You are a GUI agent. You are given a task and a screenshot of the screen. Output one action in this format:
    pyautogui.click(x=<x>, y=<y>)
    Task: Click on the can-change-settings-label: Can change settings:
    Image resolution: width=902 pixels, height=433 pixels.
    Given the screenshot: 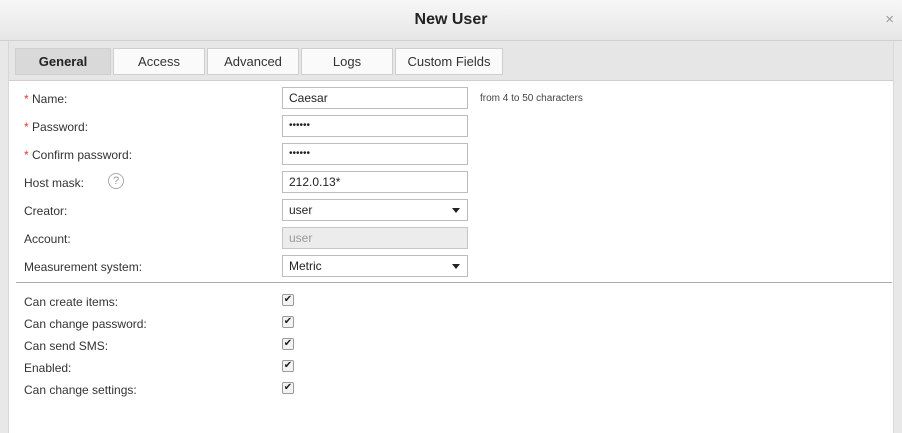 What is the action you would take?
    pyautogui.click(x=80, y=390)
    